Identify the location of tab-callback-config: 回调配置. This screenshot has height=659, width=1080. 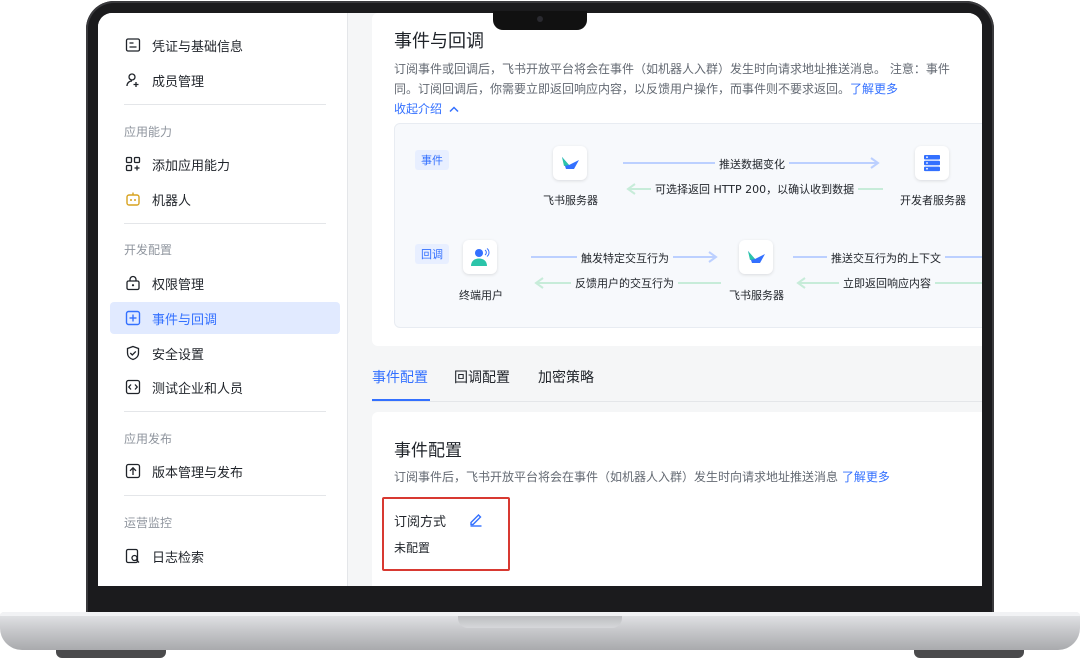
(482, 377).